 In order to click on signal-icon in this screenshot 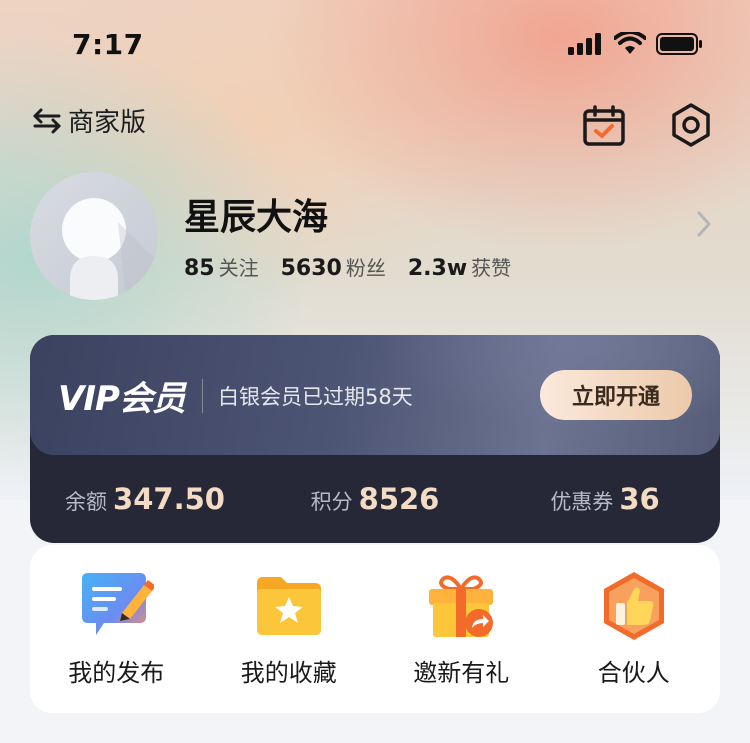, I will do `click(584, 44)`.